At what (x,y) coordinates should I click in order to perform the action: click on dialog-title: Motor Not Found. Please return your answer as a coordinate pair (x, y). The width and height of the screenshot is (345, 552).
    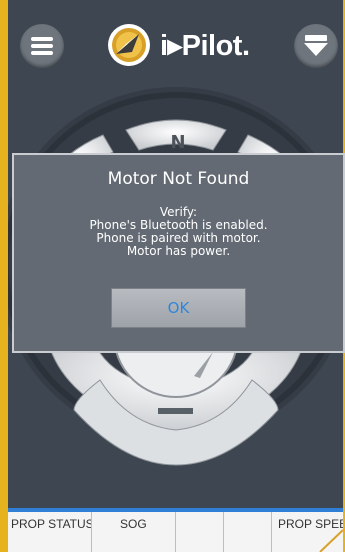
    Looking at the image, I should click on (178, 179).